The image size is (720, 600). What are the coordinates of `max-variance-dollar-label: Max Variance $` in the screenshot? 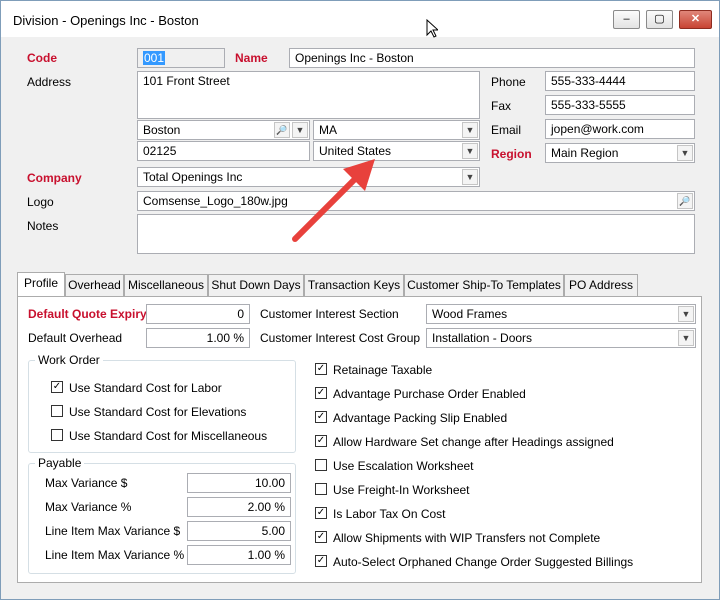 It's located at (86, 483).